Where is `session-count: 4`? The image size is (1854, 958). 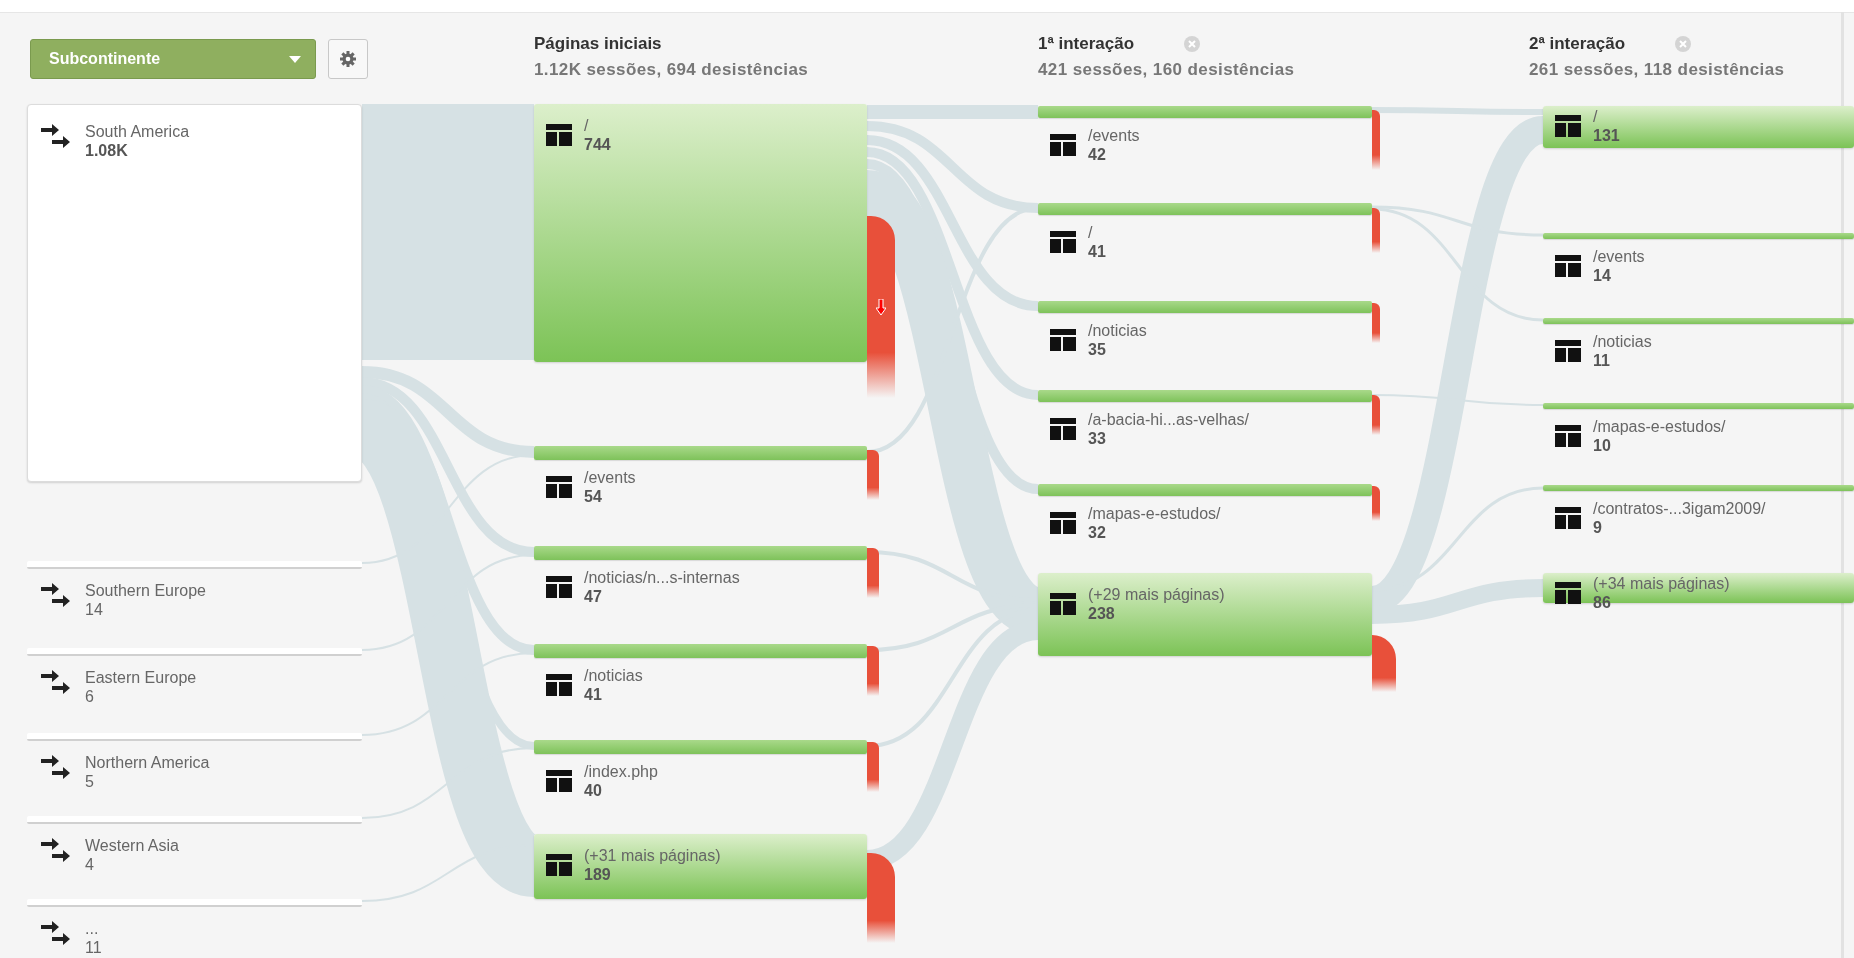
session-count: 4 is located at coordinates (89, 864).